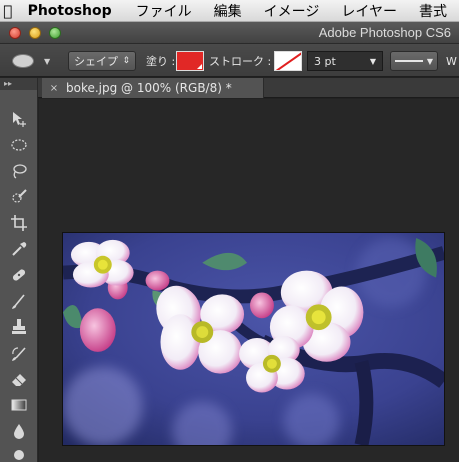 The width and height of the screenshot is (459, 462). Describe the element at coordinates (23, 61) in the screenshot. I see `ellipse-icon` at that location.